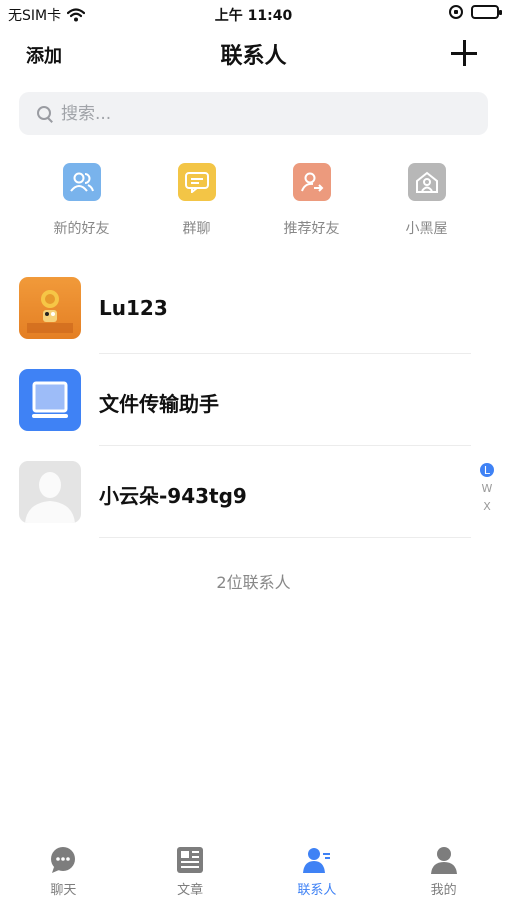 The height and width of the screenshot is (900, 507). I want to click on page-title: 联系人, so click(253, 56).